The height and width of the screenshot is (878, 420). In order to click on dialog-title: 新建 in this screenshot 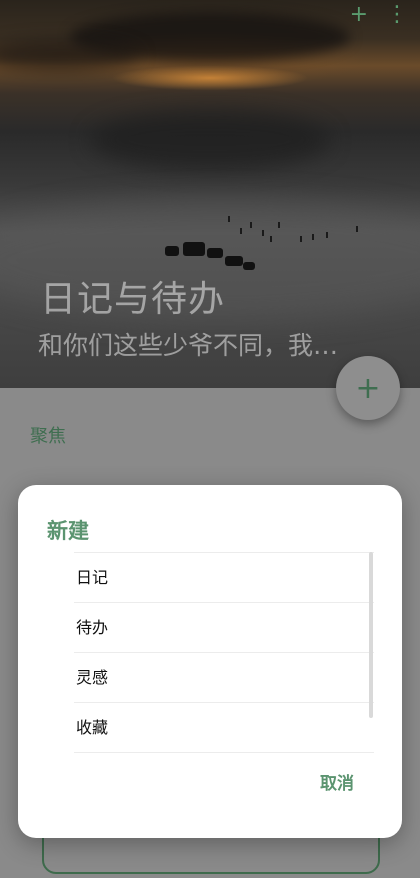, I will do `click(68, 531)`.